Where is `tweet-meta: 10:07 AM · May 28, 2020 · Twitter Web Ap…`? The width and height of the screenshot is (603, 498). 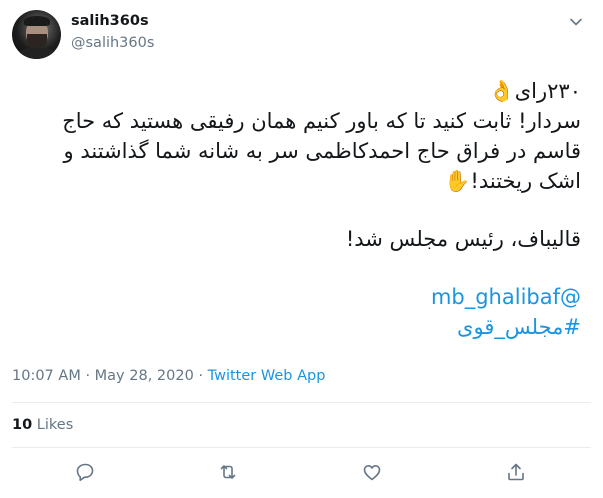 tweet-meta: 10:07 AM · May 28, 2020 · Twitter Web Ap… is located at coordinates (168, 376).